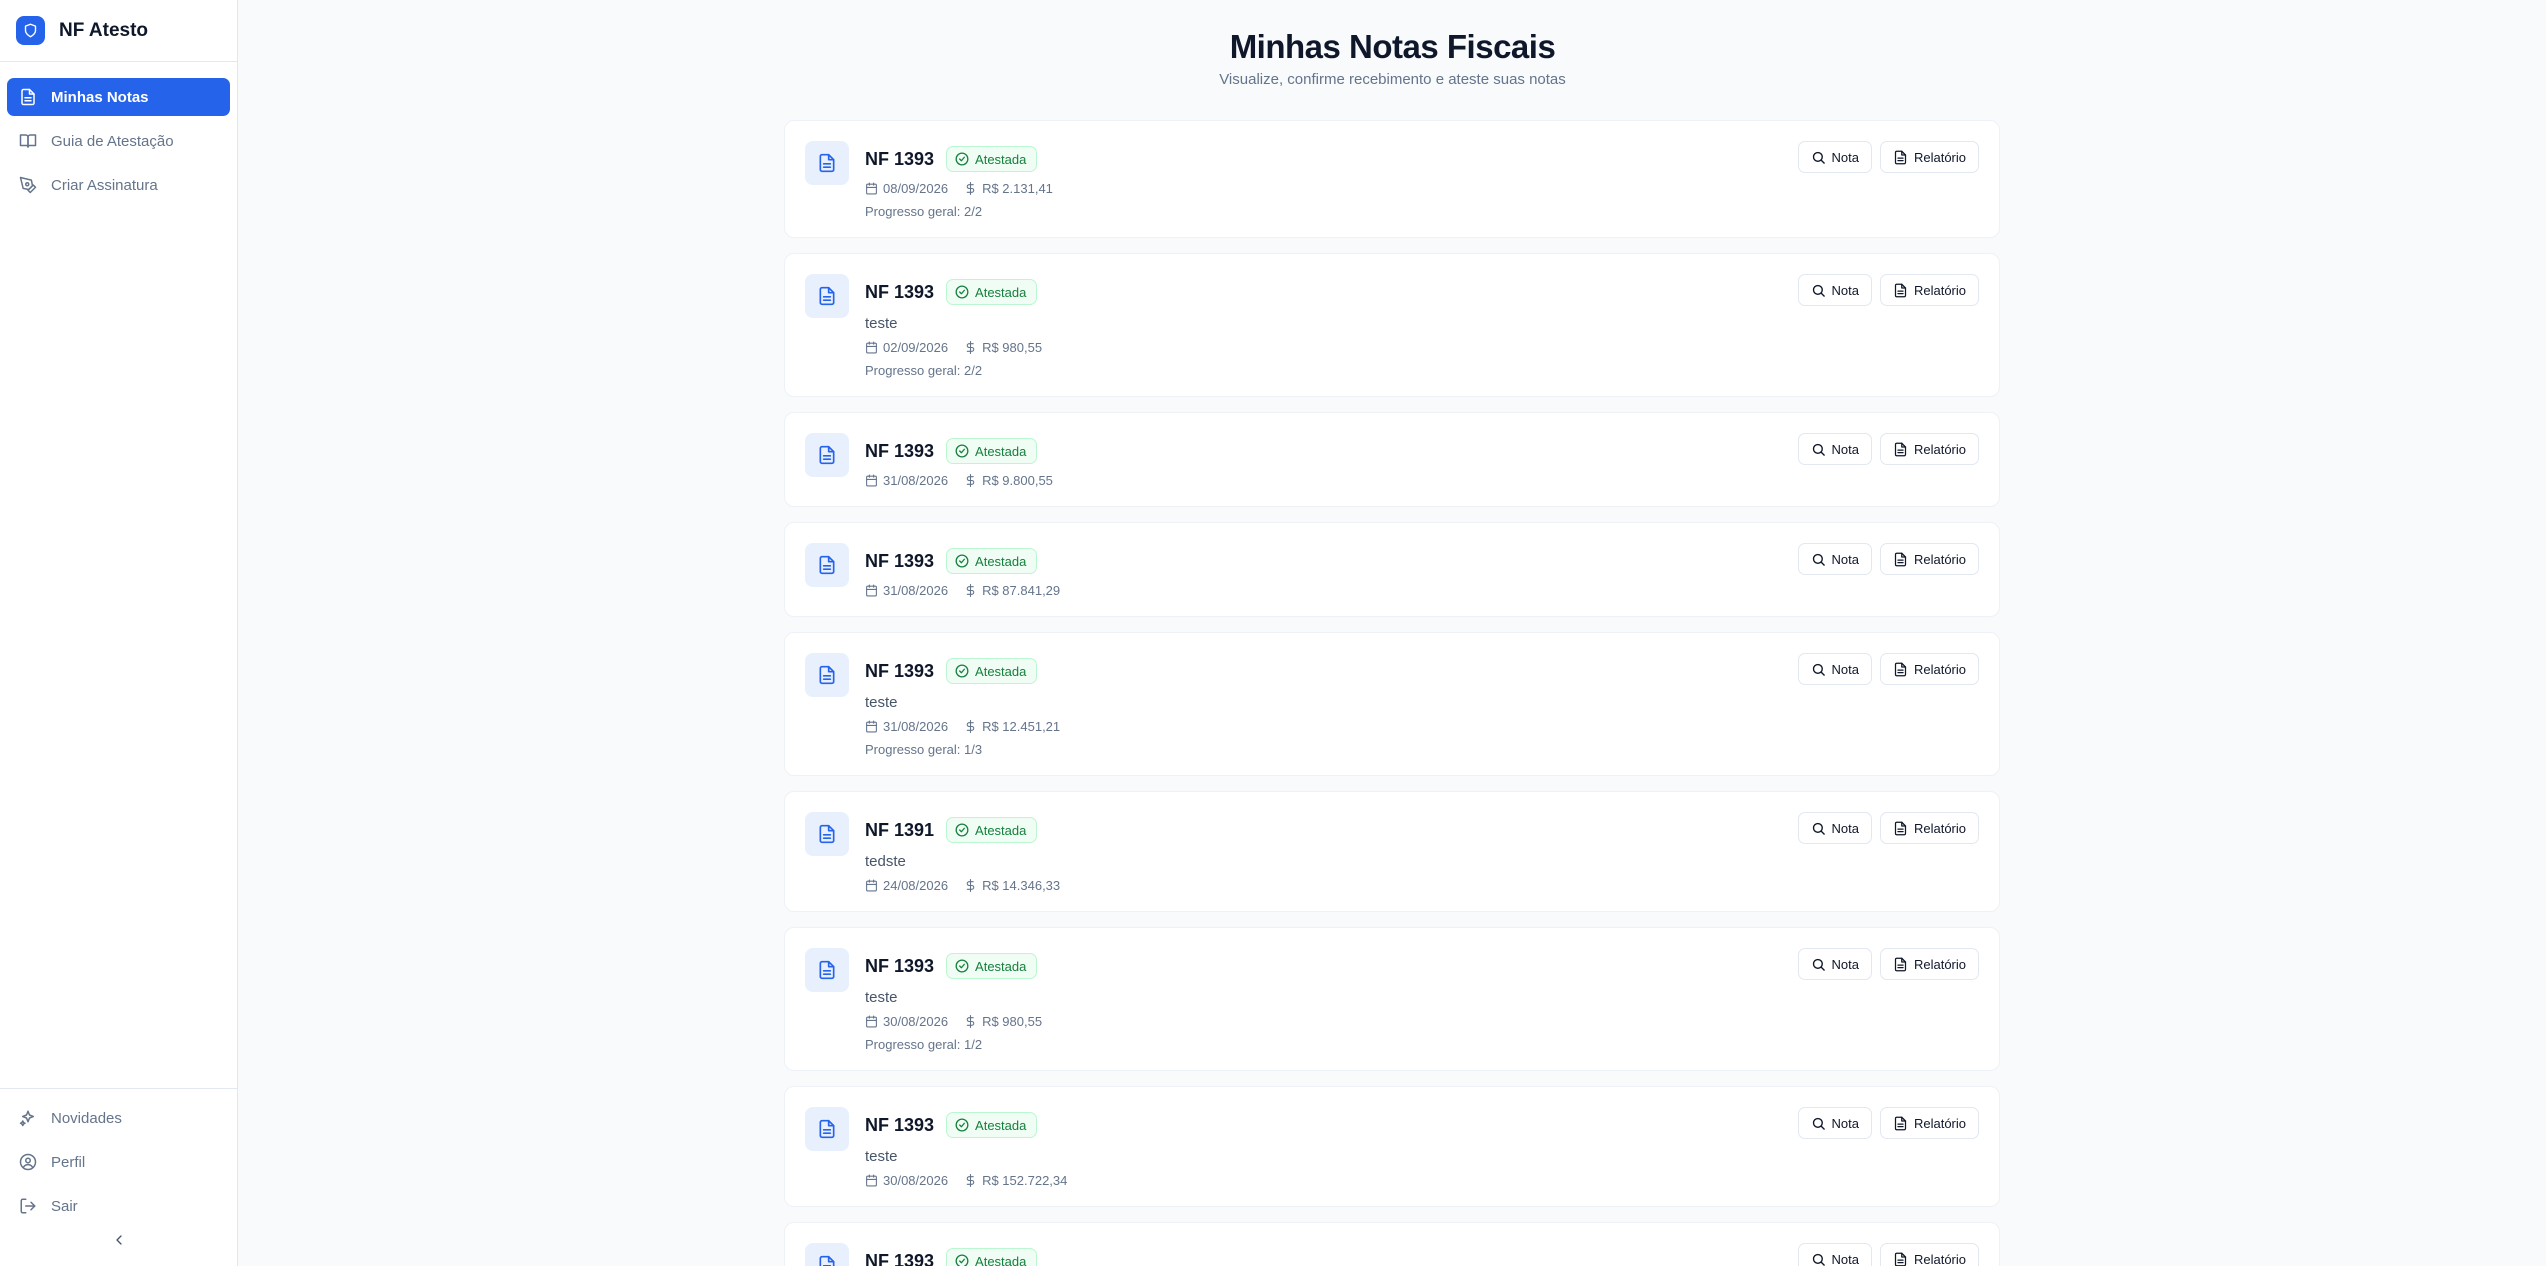  What do you see at coordinates (1422, 188) in the screenshot?
I see `note-meta: 08/09/2026 R$ 2.131,41` at bounding box center [1422, 188].